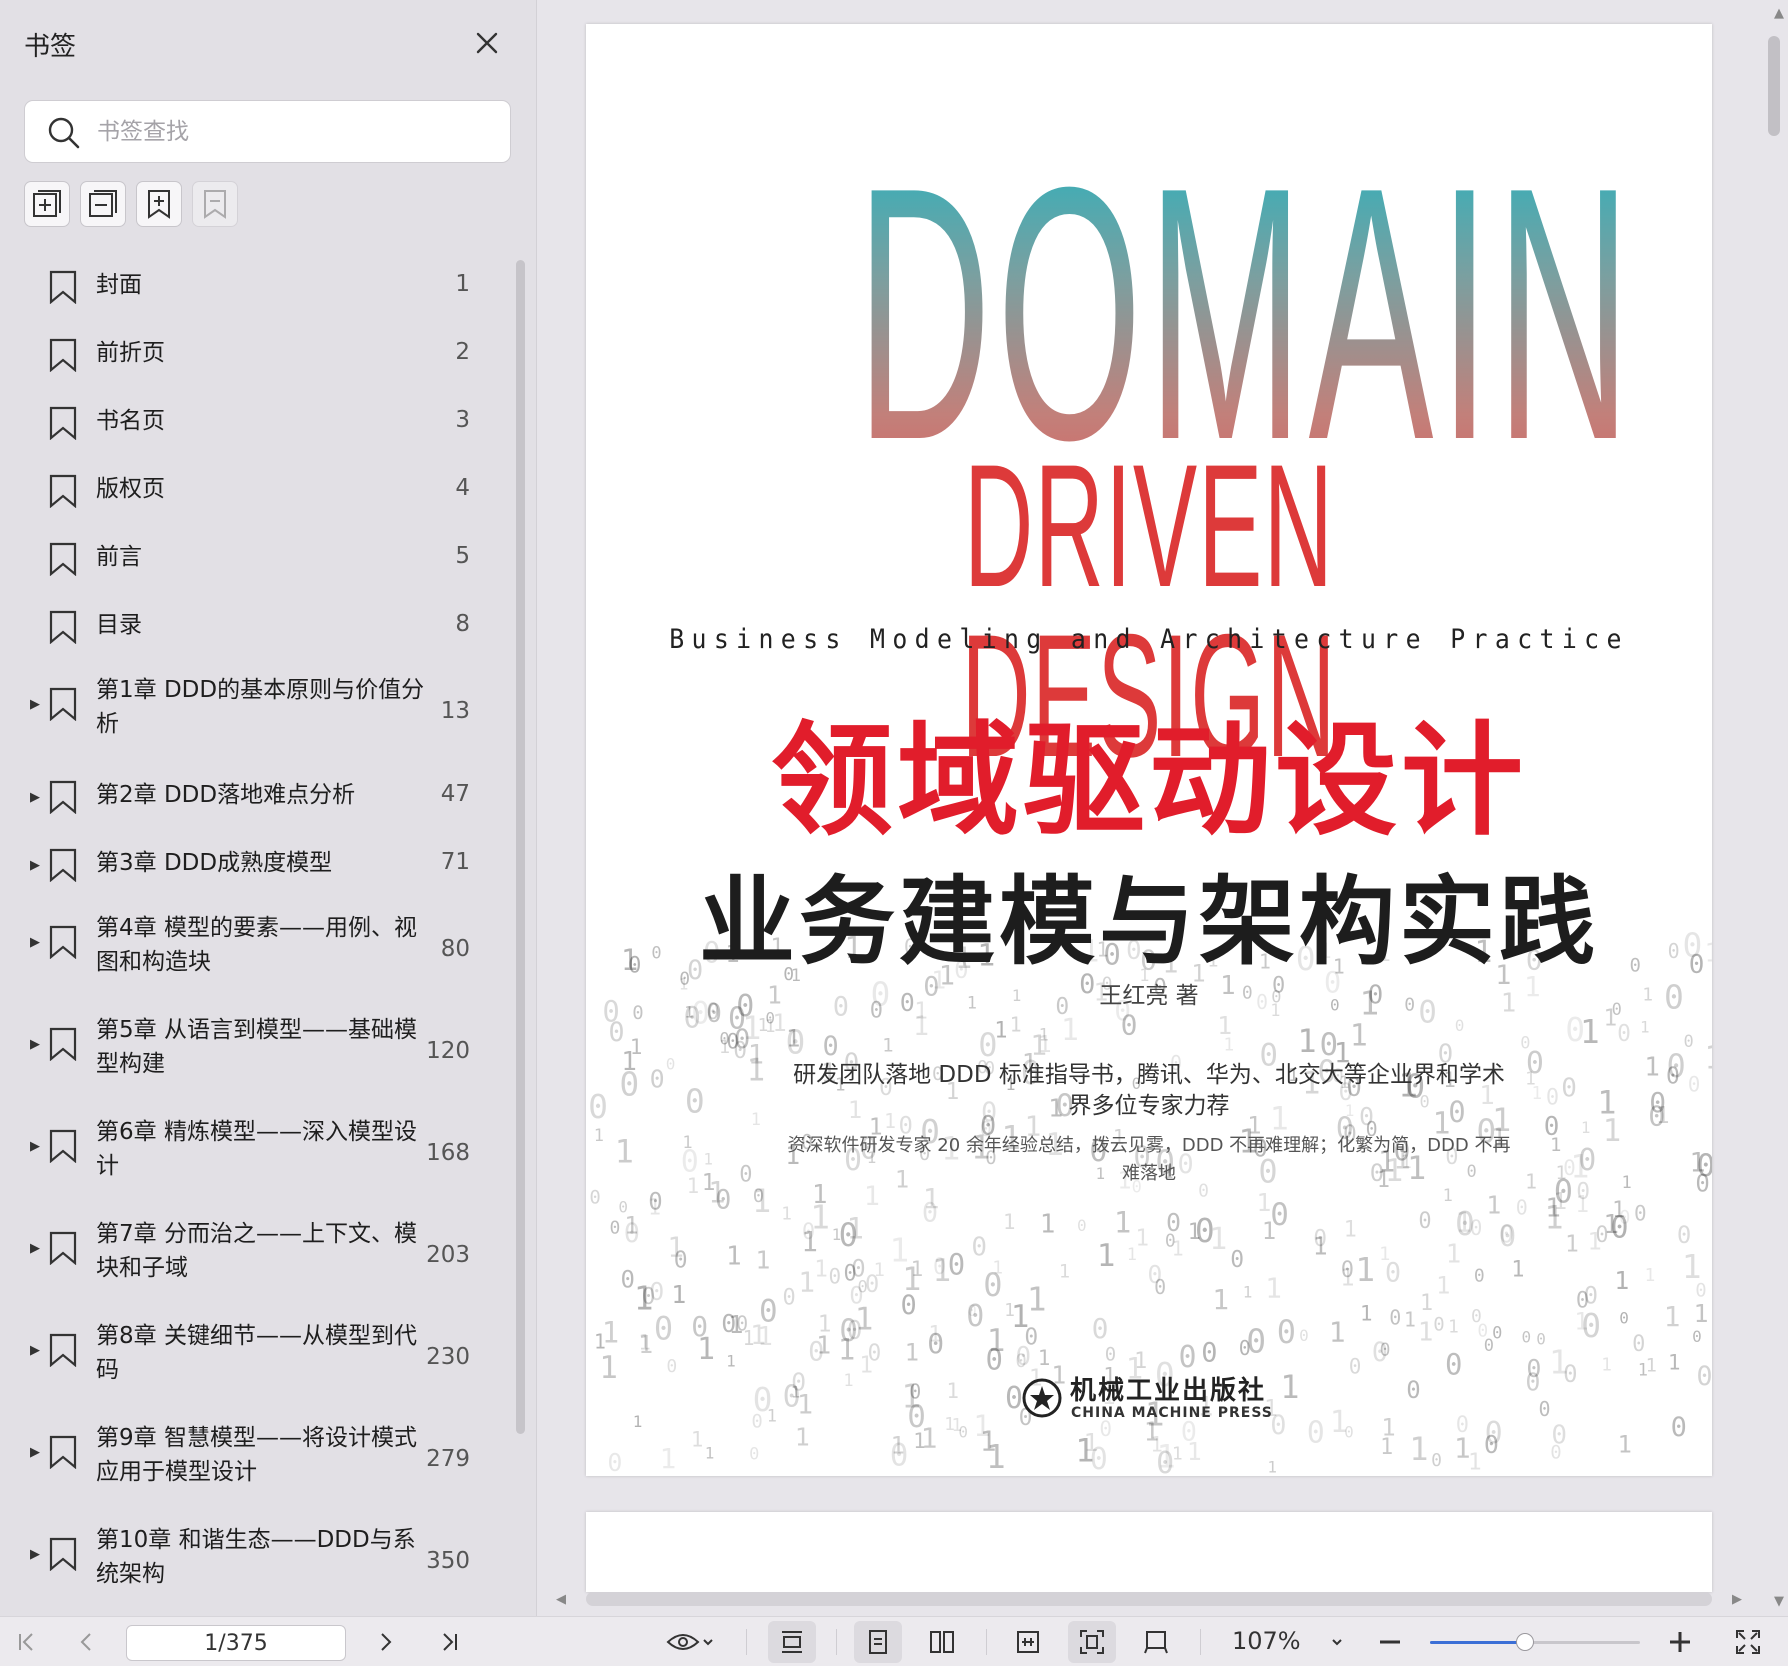  What do you see at coordinates (1149, 996) in the screenshot?
I see `cover-author: 王红亮 著` at bounding box center [1149, 996].